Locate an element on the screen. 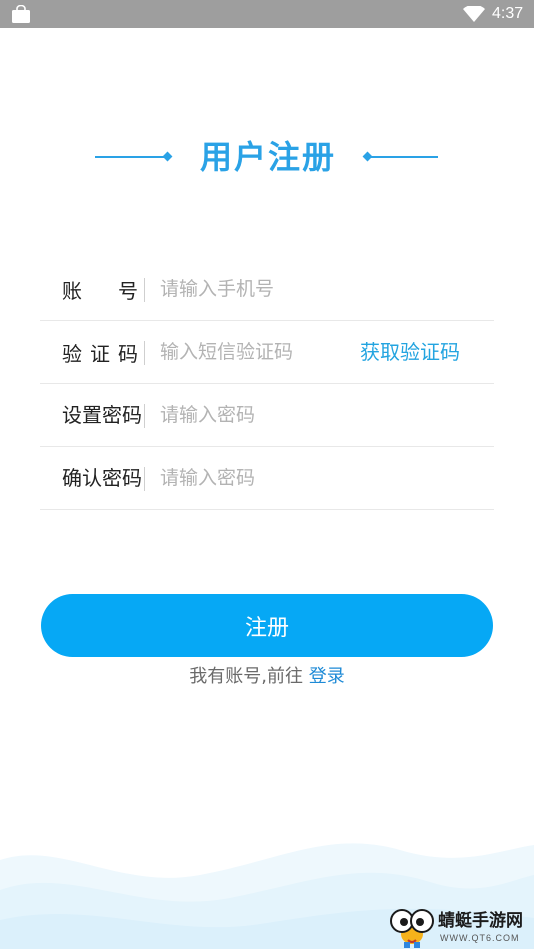 The width and height of the screenshot is (534, 949). account-row: 账 号 is located at coordinates (267, 289).